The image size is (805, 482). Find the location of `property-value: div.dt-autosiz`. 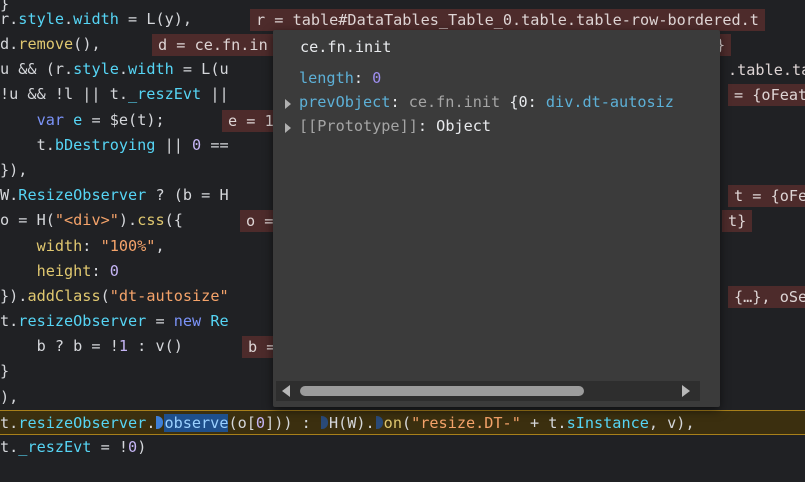

property-value: div.dt-autosiz is located at coordinates (609, 102).